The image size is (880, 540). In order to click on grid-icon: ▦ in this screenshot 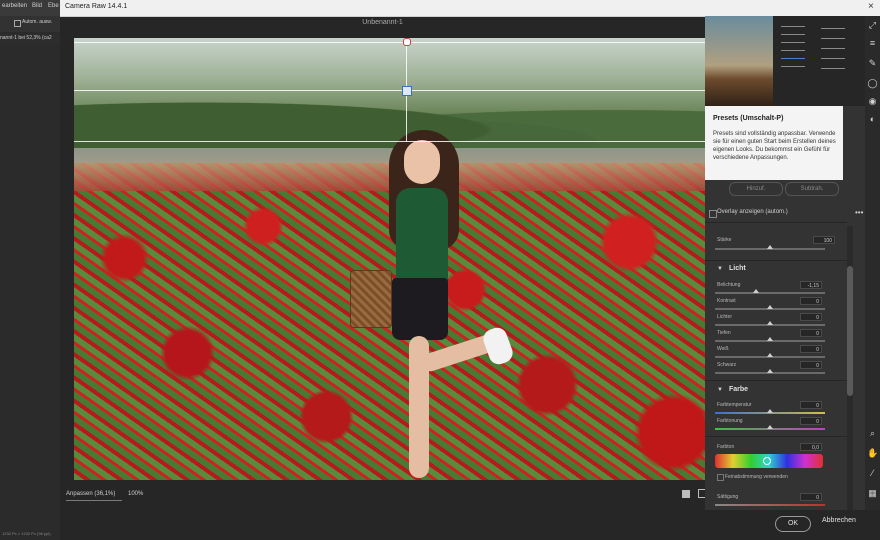, I will do `click(872, 493)`.